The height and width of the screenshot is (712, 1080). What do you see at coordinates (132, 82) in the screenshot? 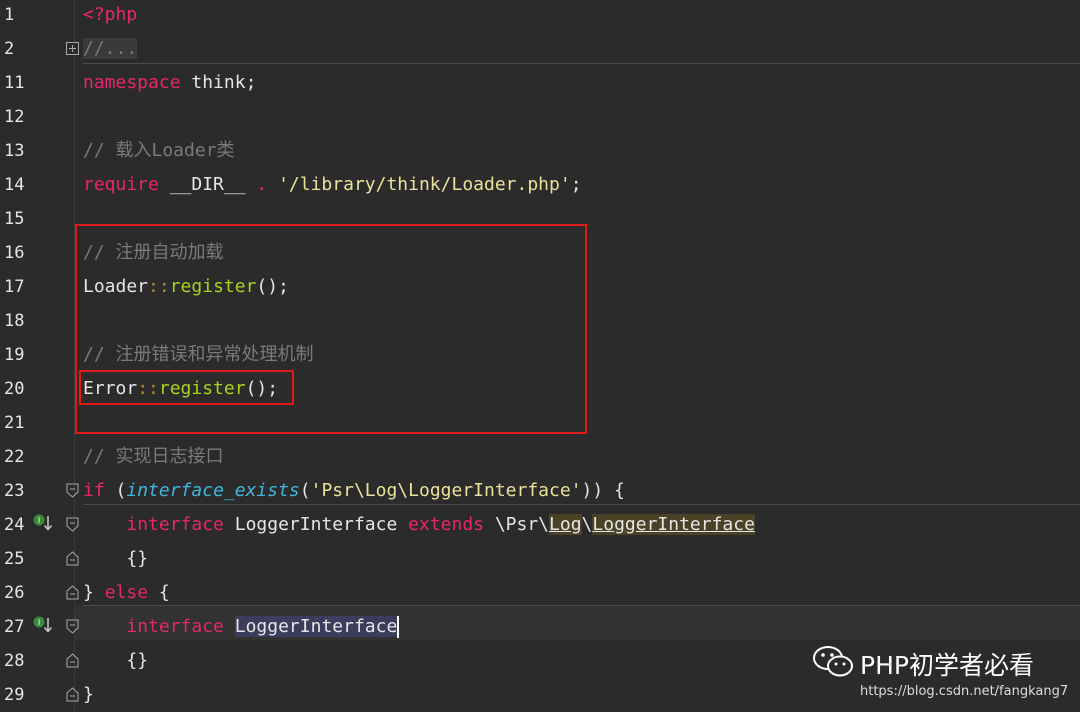
I see `namespace-keyword: namespace` at bounding box center [132, 82].